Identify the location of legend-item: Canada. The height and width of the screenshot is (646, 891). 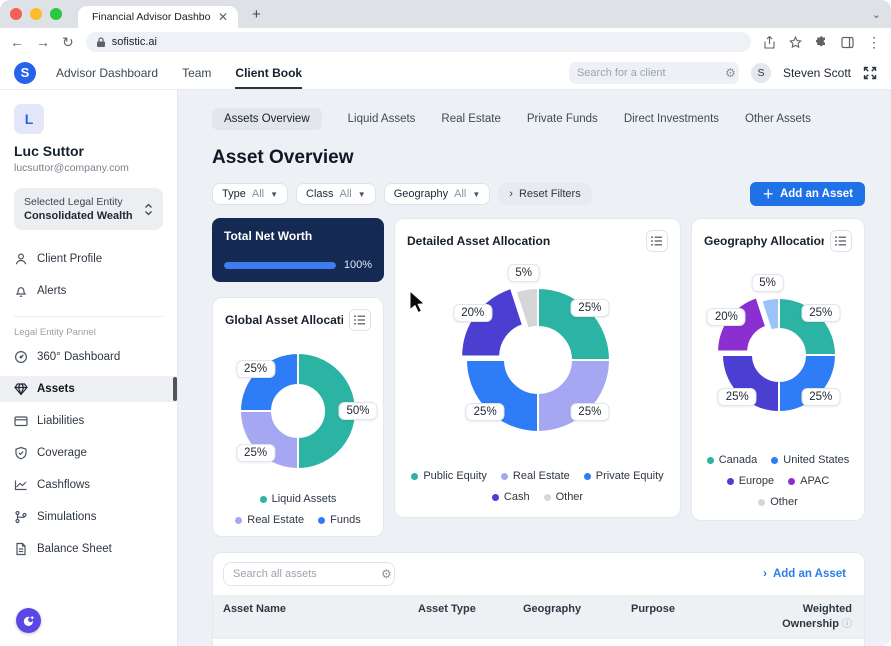
(732, 460).